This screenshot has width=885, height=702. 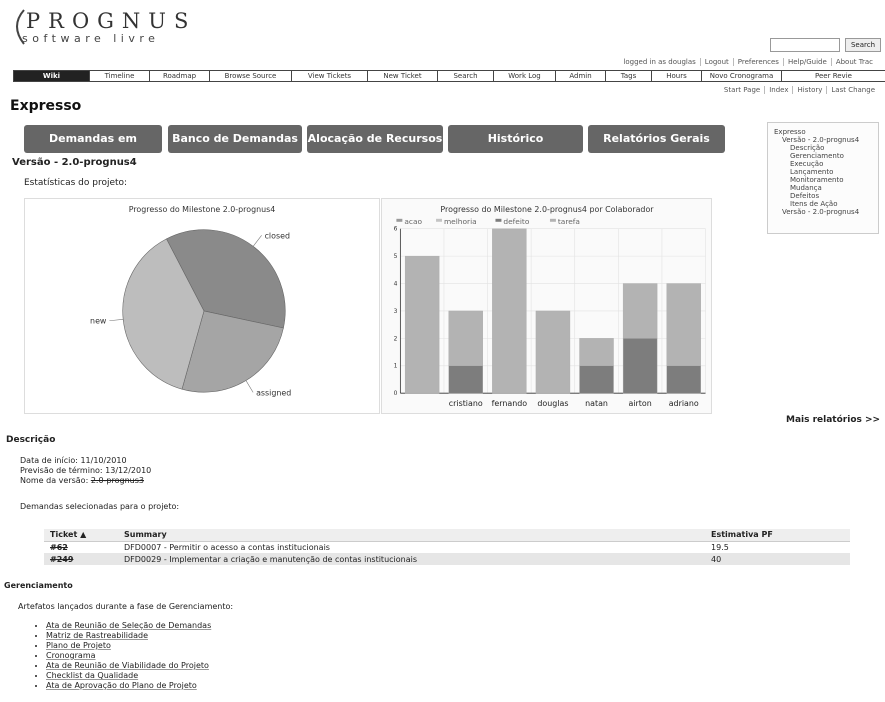 I want to click on banco-demandas-button: Banco de Demandas, so click(x=235, y=139).